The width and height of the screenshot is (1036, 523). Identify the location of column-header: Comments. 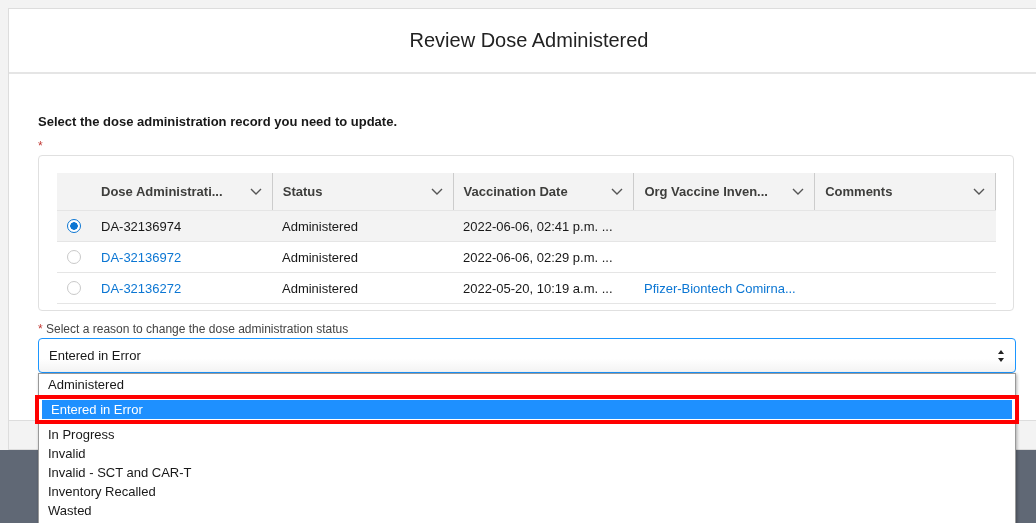
(905, 191).